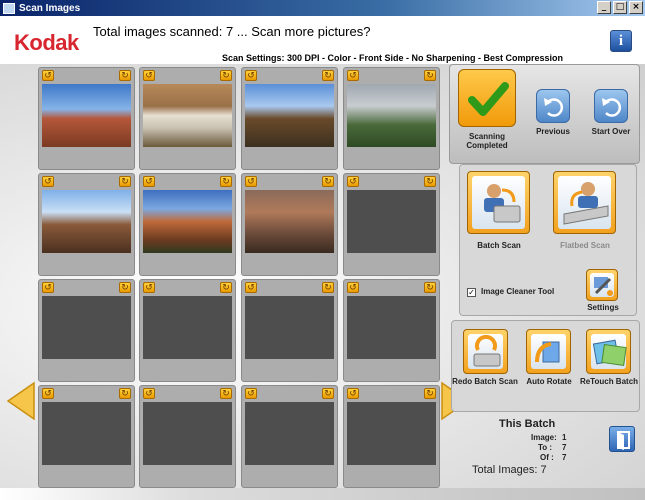 Image resolution: width=645 pixels, height=500 pixels. I want to click on tools-icon, so click(603, 286).